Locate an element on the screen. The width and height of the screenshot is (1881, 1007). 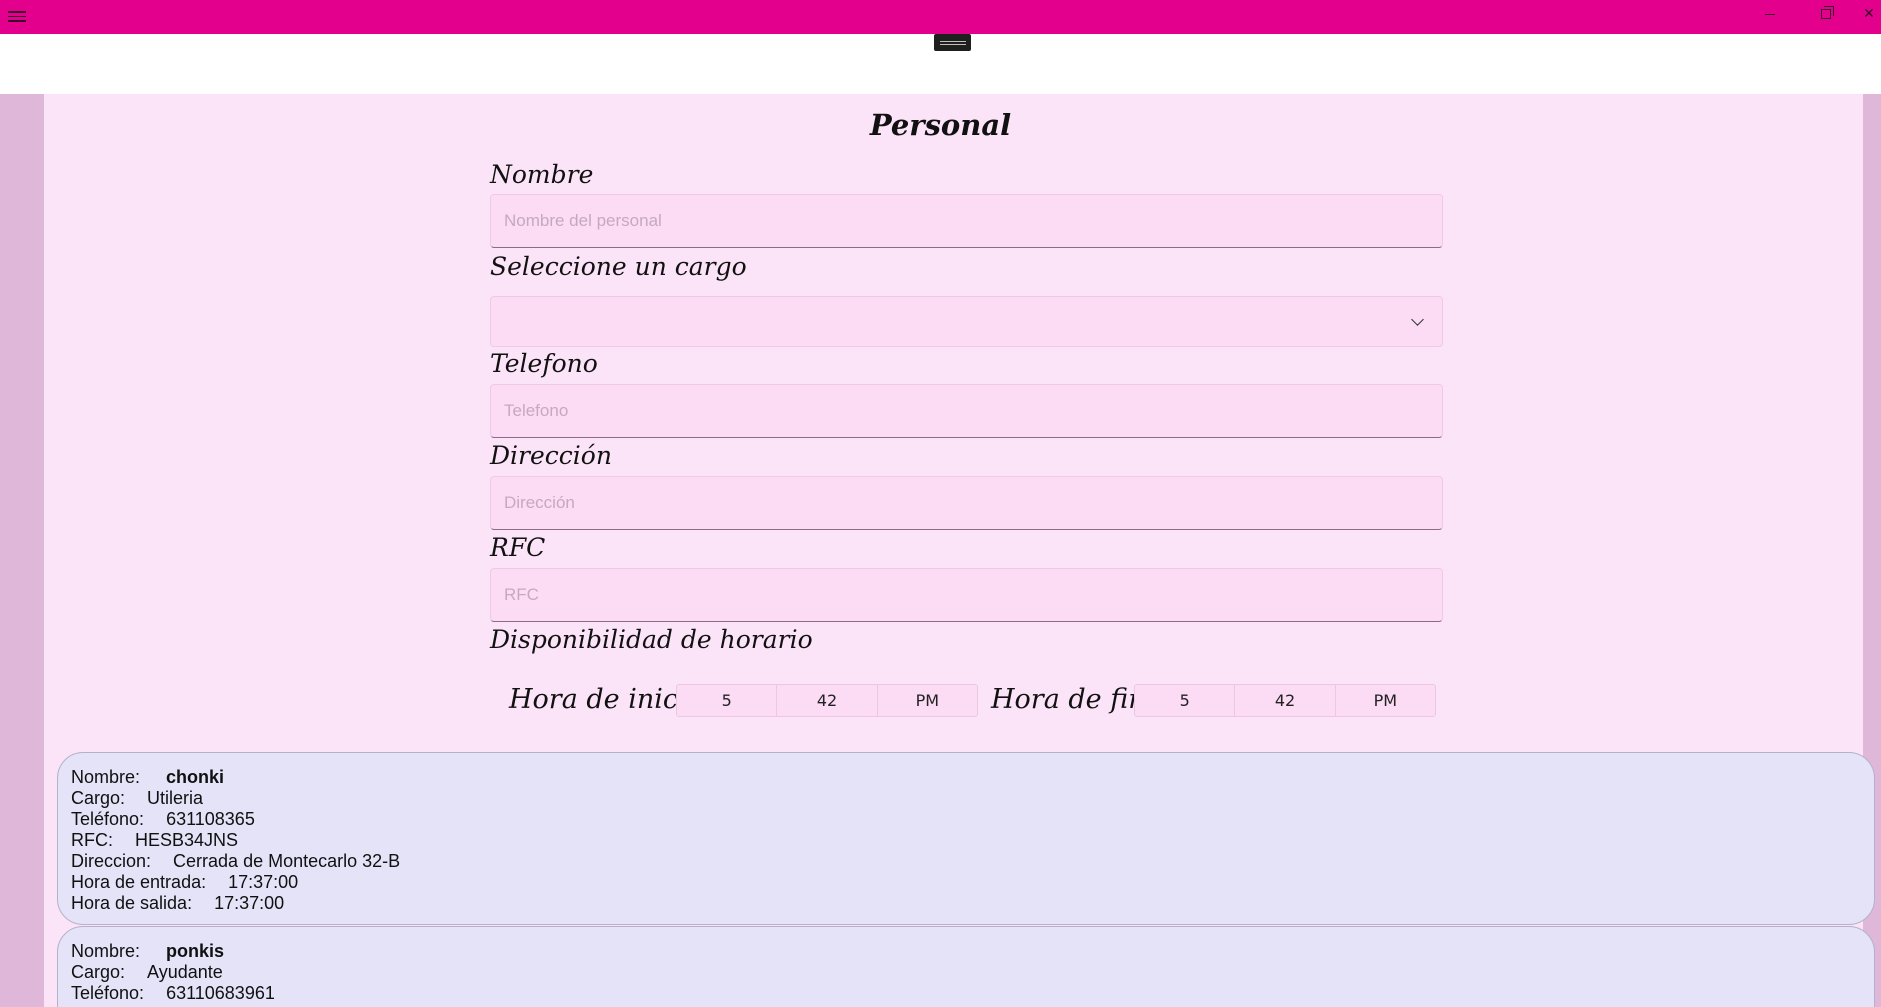
record-salida: Hora de salida: 17:37:00 is located at coordinates (972, 903).